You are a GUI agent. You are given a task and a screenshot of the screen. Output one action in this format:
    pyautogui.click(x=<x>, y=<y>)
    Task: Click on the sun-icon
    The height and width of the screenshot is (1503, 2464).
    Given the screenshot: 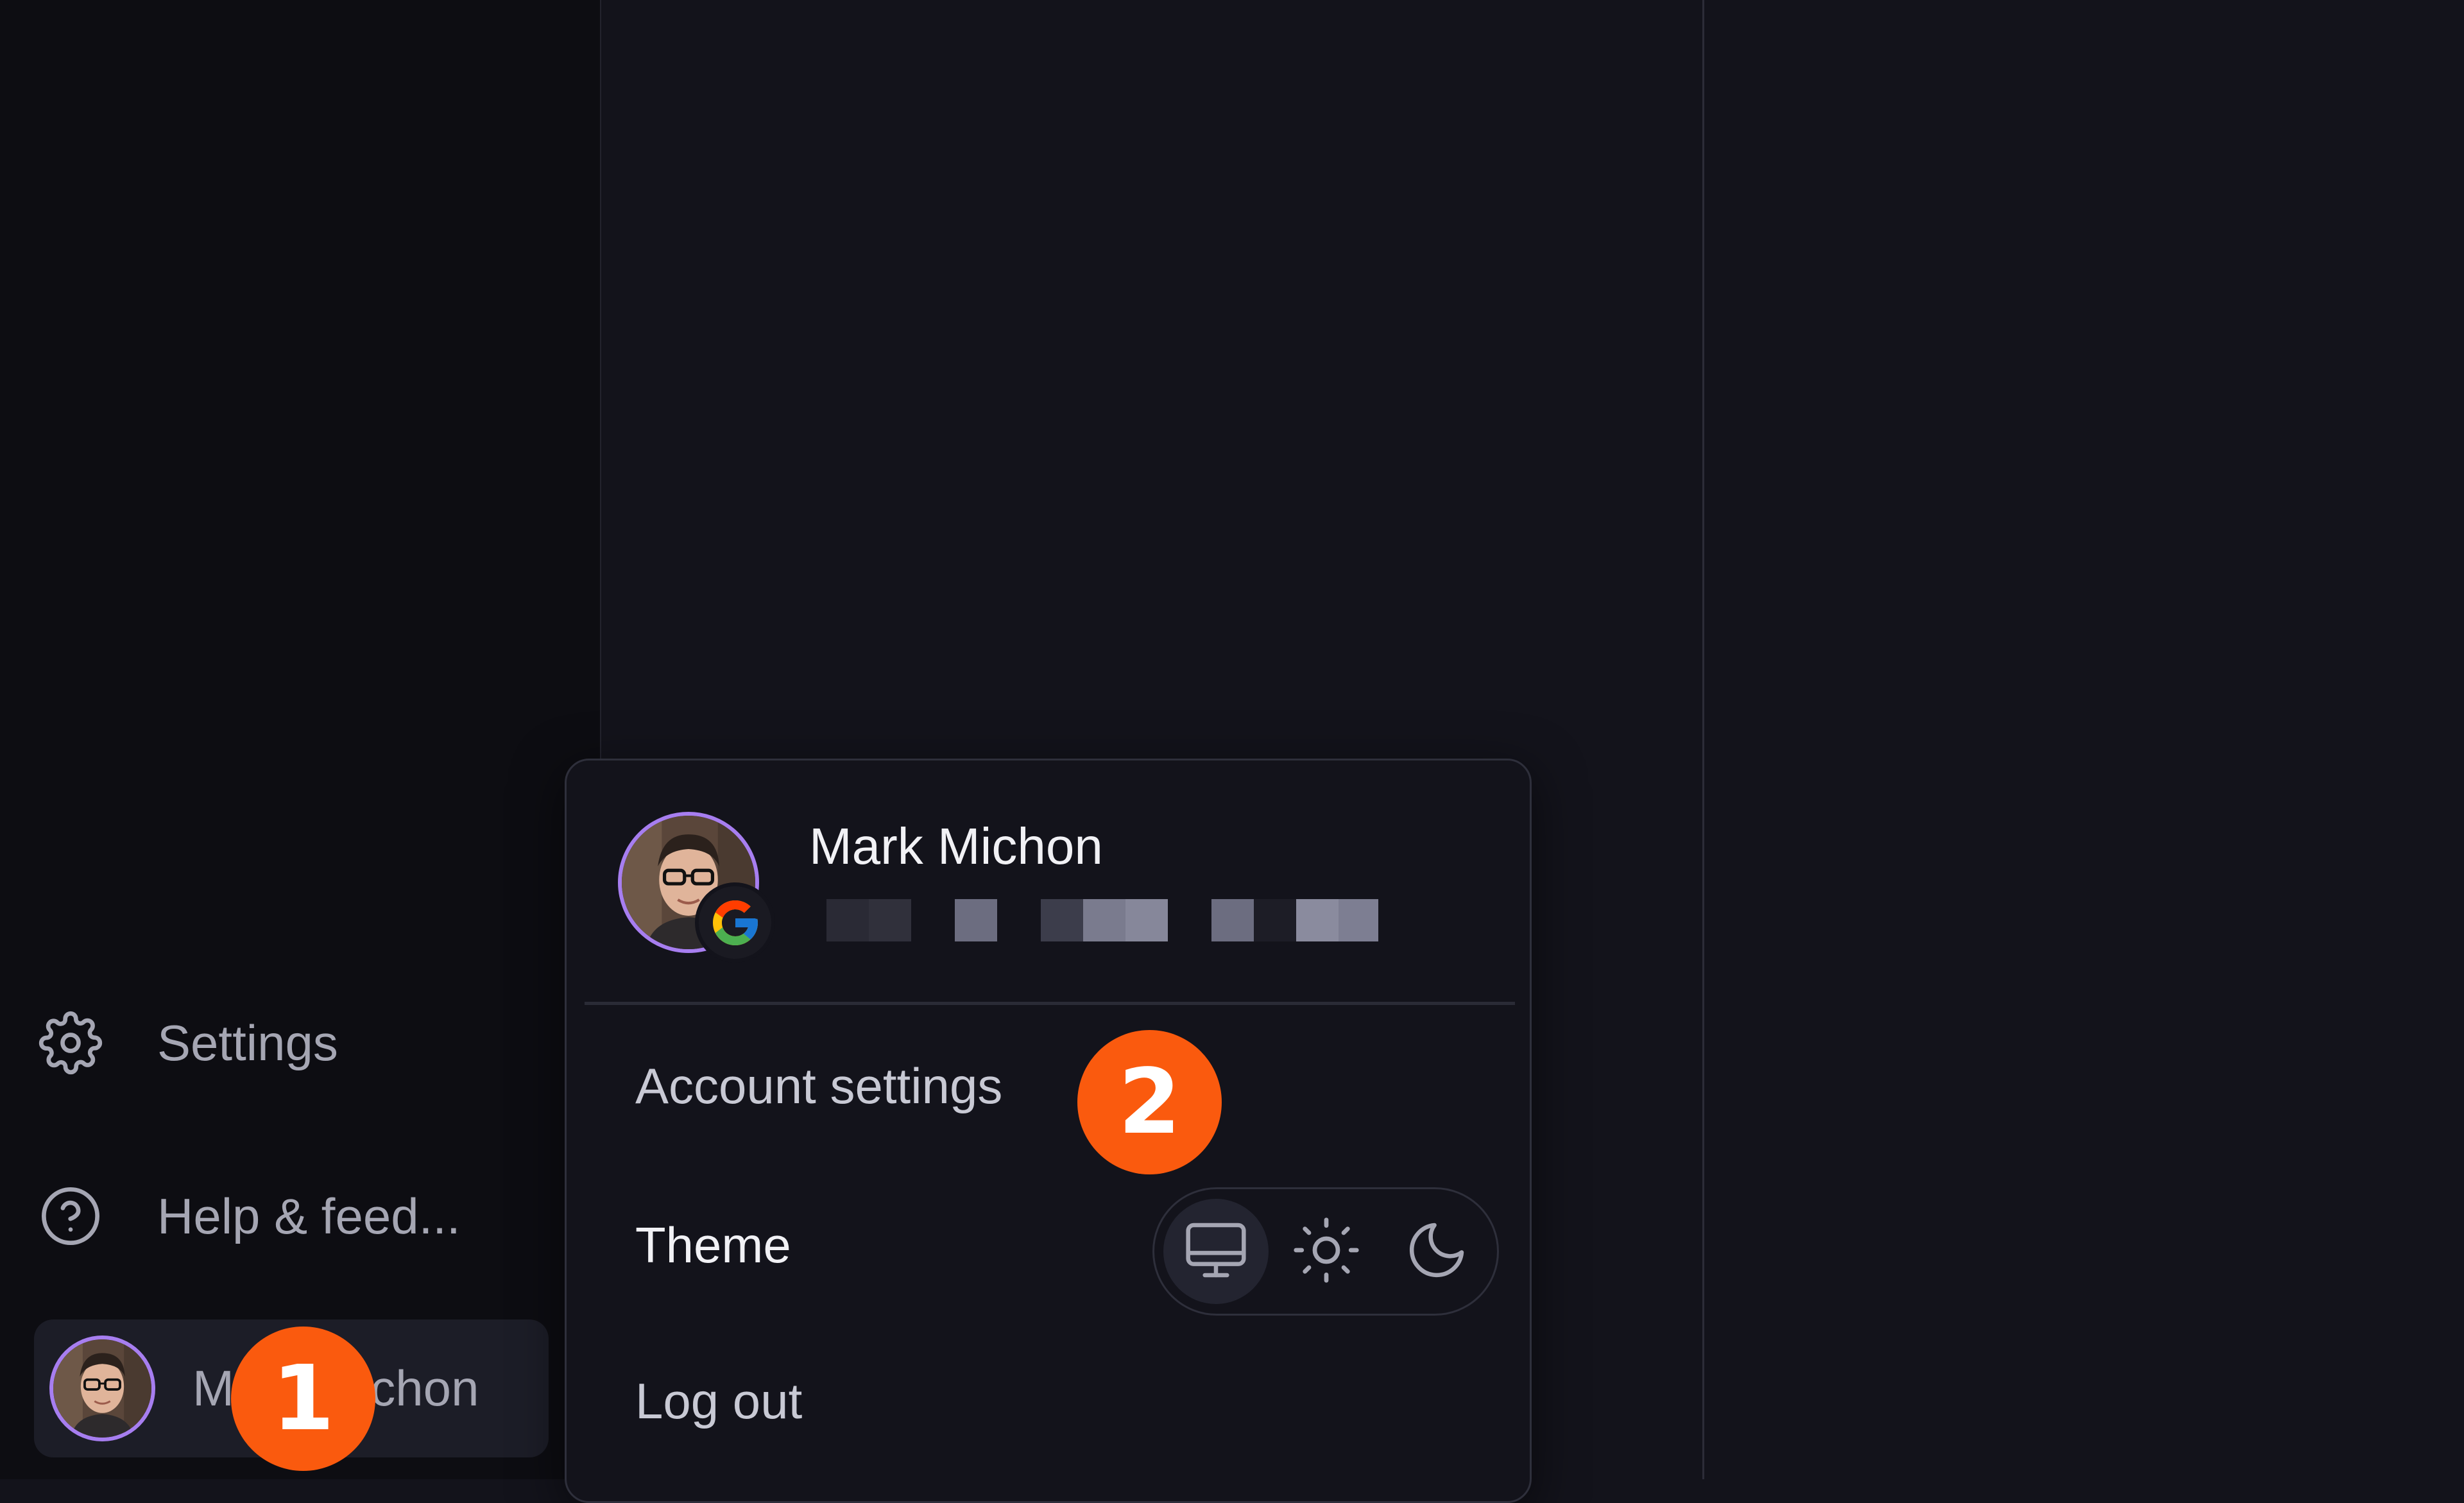 What is the action you would take?
    pyautogui.click(x=1327, y=1251)
    